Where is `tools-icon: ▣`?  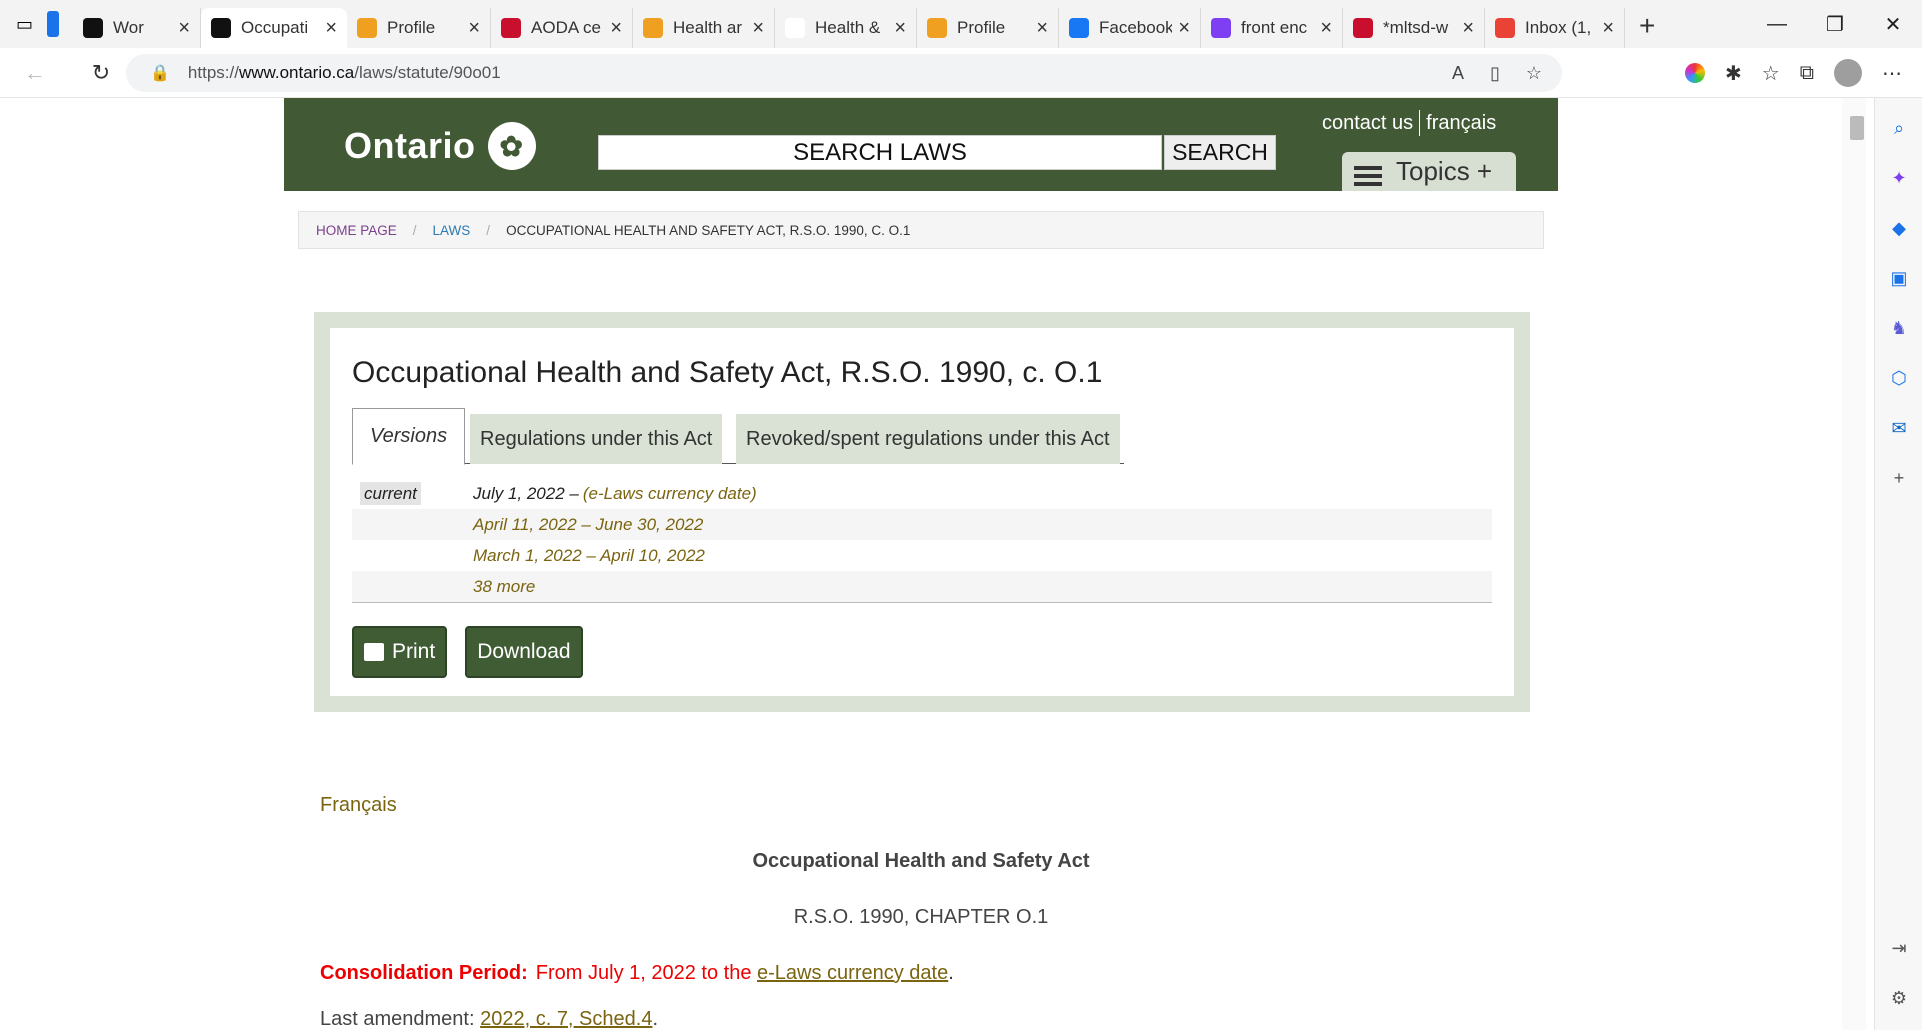 tools-icon: ▣ is located at coordinates (1899, 278).